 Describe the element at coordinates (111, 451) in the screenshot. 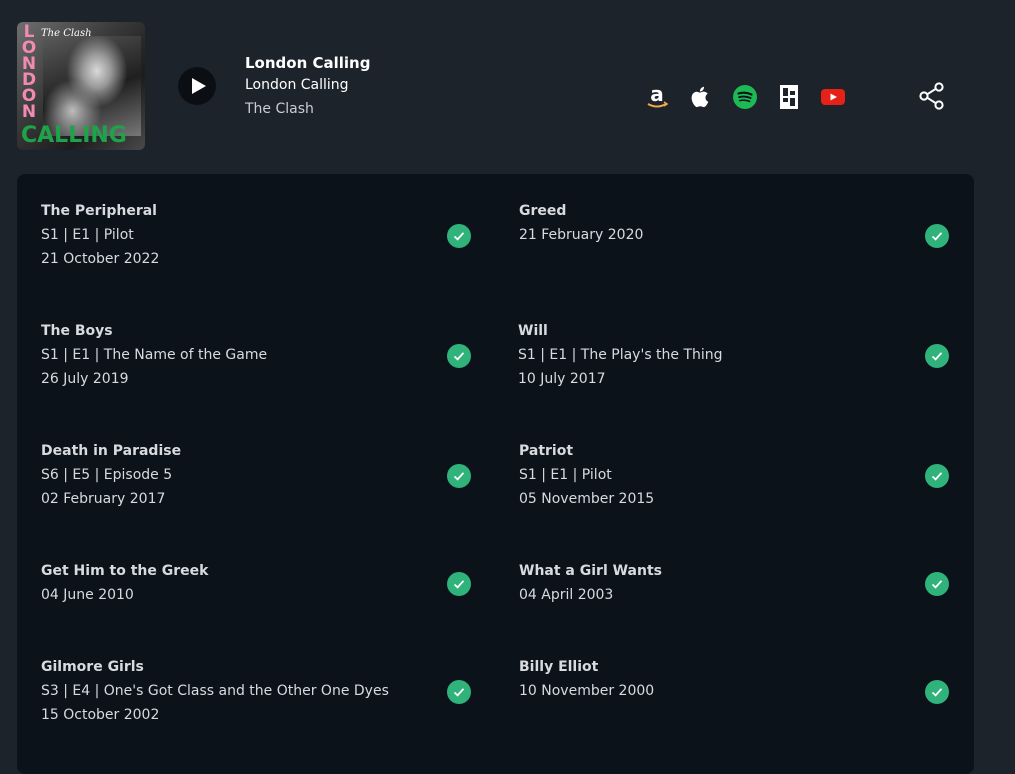

I see `appearance-title: Death in Paradise` at that location.